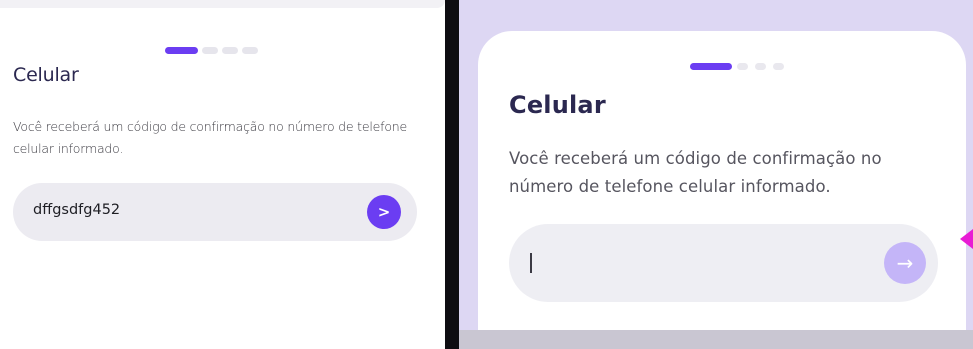 The width and height of the screenshot is (973, 349). What do you see at coordinates (716, 339) in the screenshot?
I see `bottom-shade` at bounding box center [716, 339].